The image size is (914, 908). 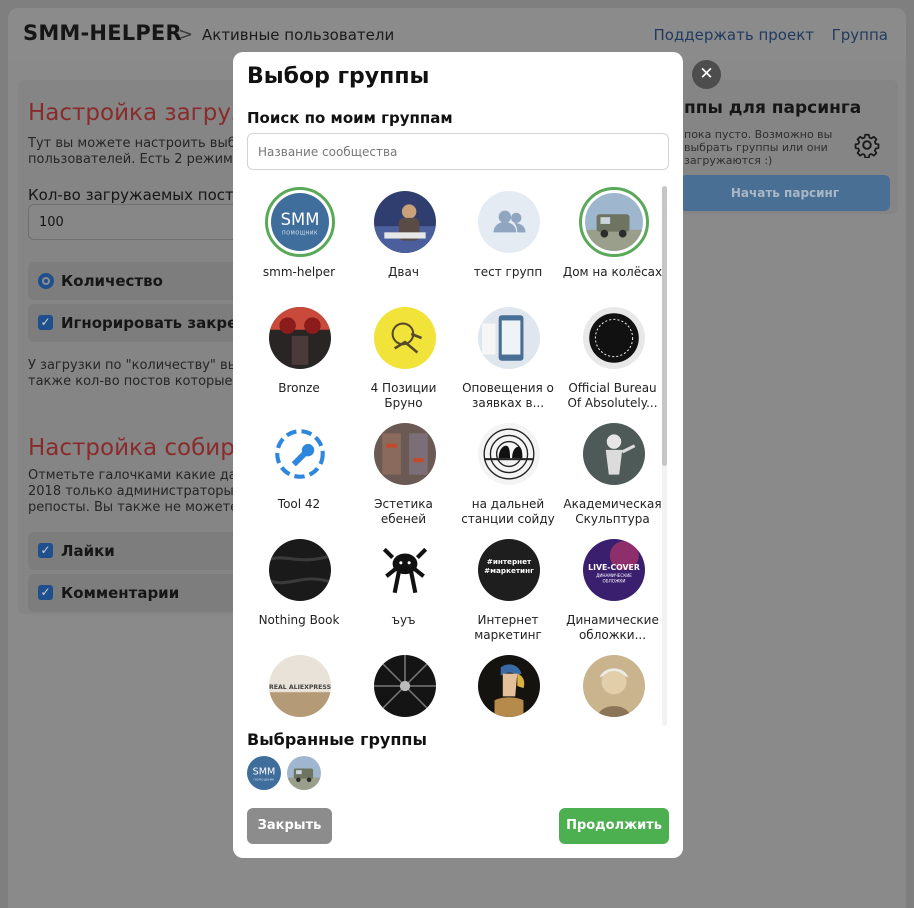 I want to click on group-avatar: LIVE-COVER ДИНАМИЧЕСКИЕ ОБЛОЖКИ, so click(x=614, y=570).